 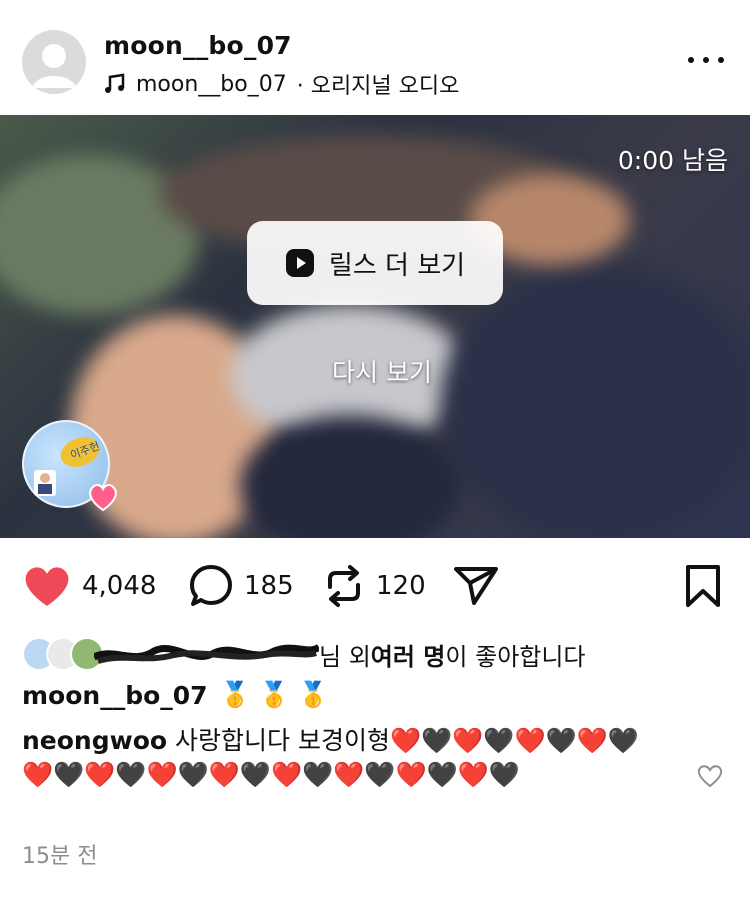 I want to click on comment-text: 사랑합니다 보경이형, so click(x=278, y=740).